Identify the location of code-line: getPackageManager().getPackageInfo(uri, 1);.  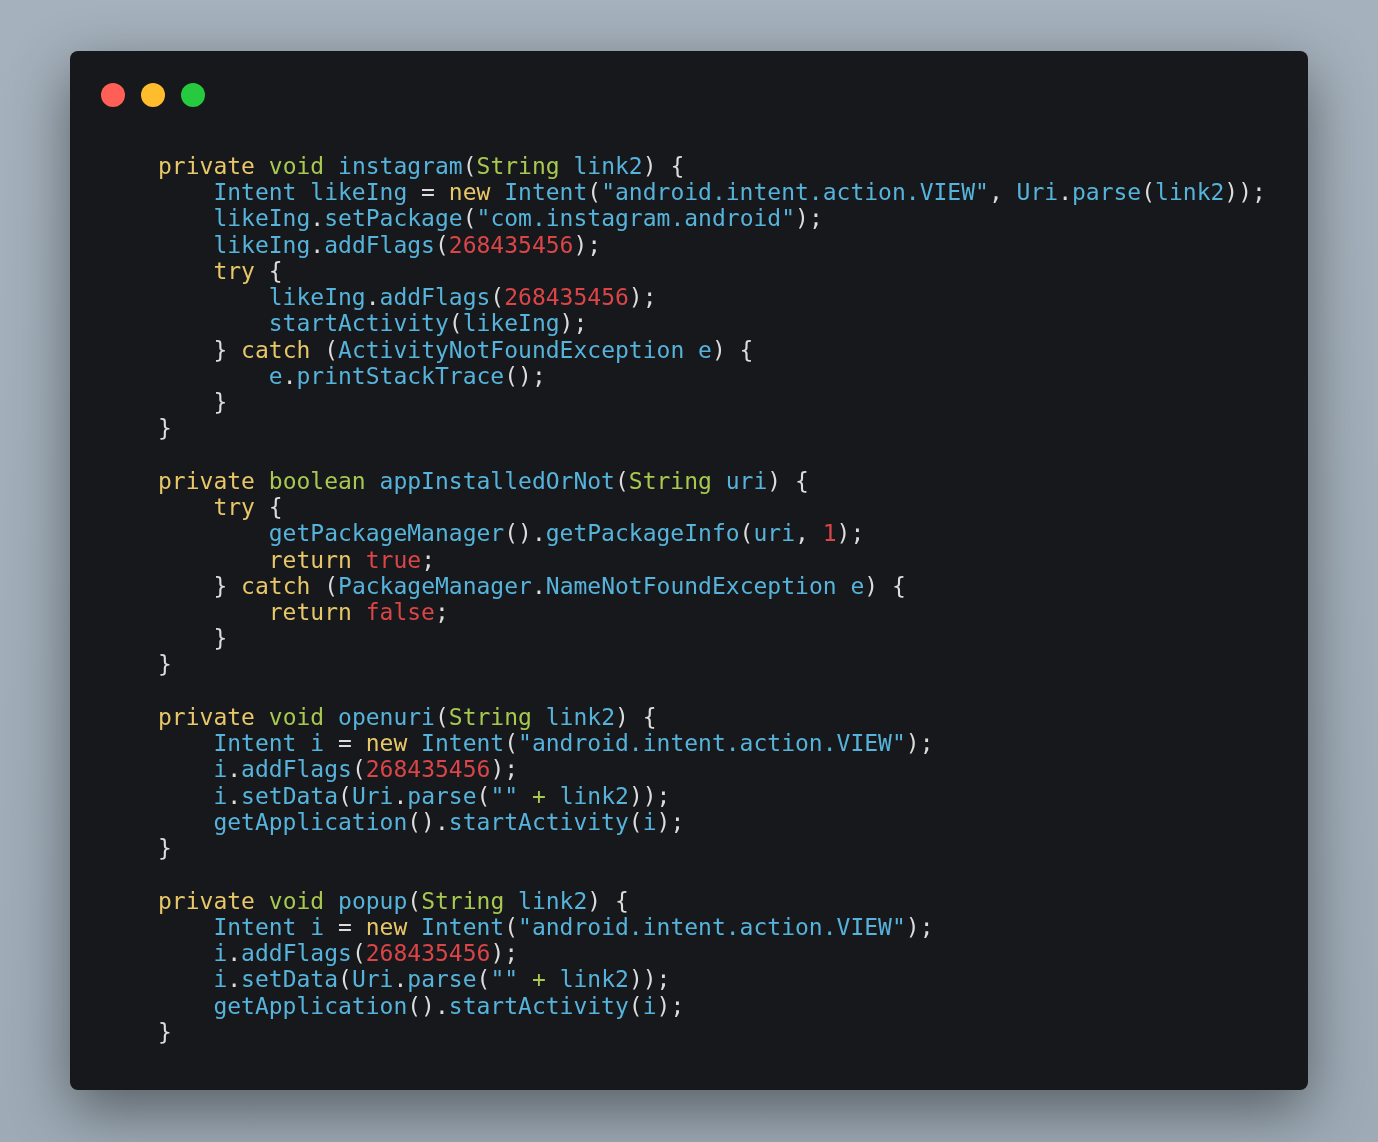
(566, 533).